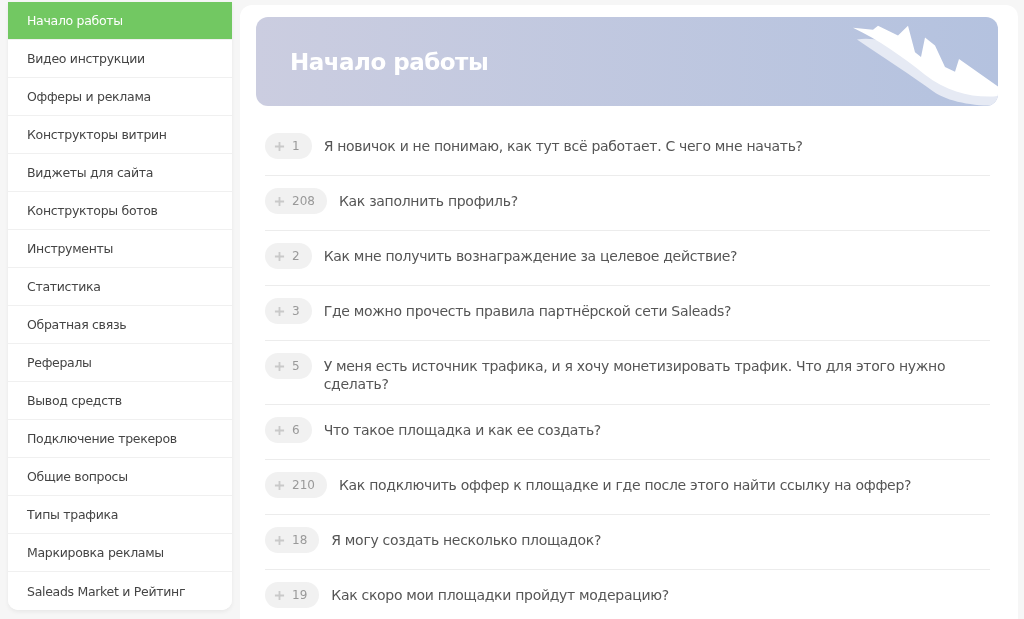 This screenshot has width=1024, height=619. Describe the element at coordinates (120, 249) in the screenshot. I see `sidebar-item: Инструменты` at that location.